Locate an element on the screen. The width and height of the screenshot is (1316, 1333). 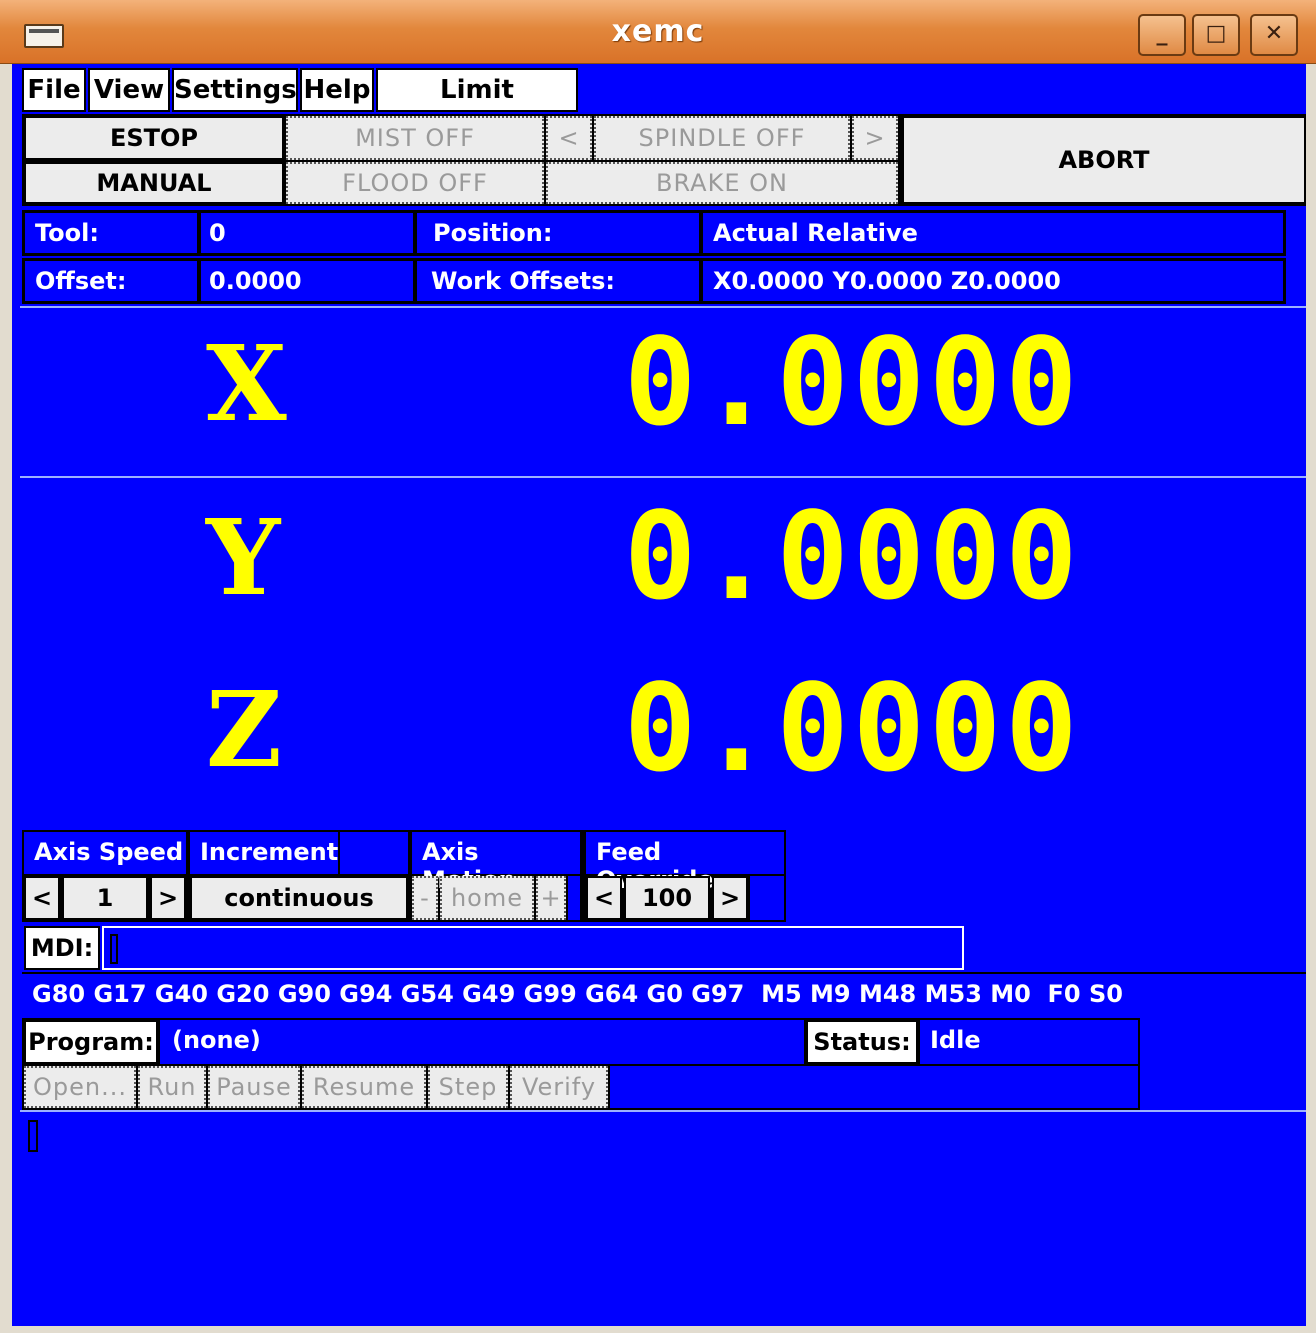
menu-file: File is located at coordinates (54, 90).